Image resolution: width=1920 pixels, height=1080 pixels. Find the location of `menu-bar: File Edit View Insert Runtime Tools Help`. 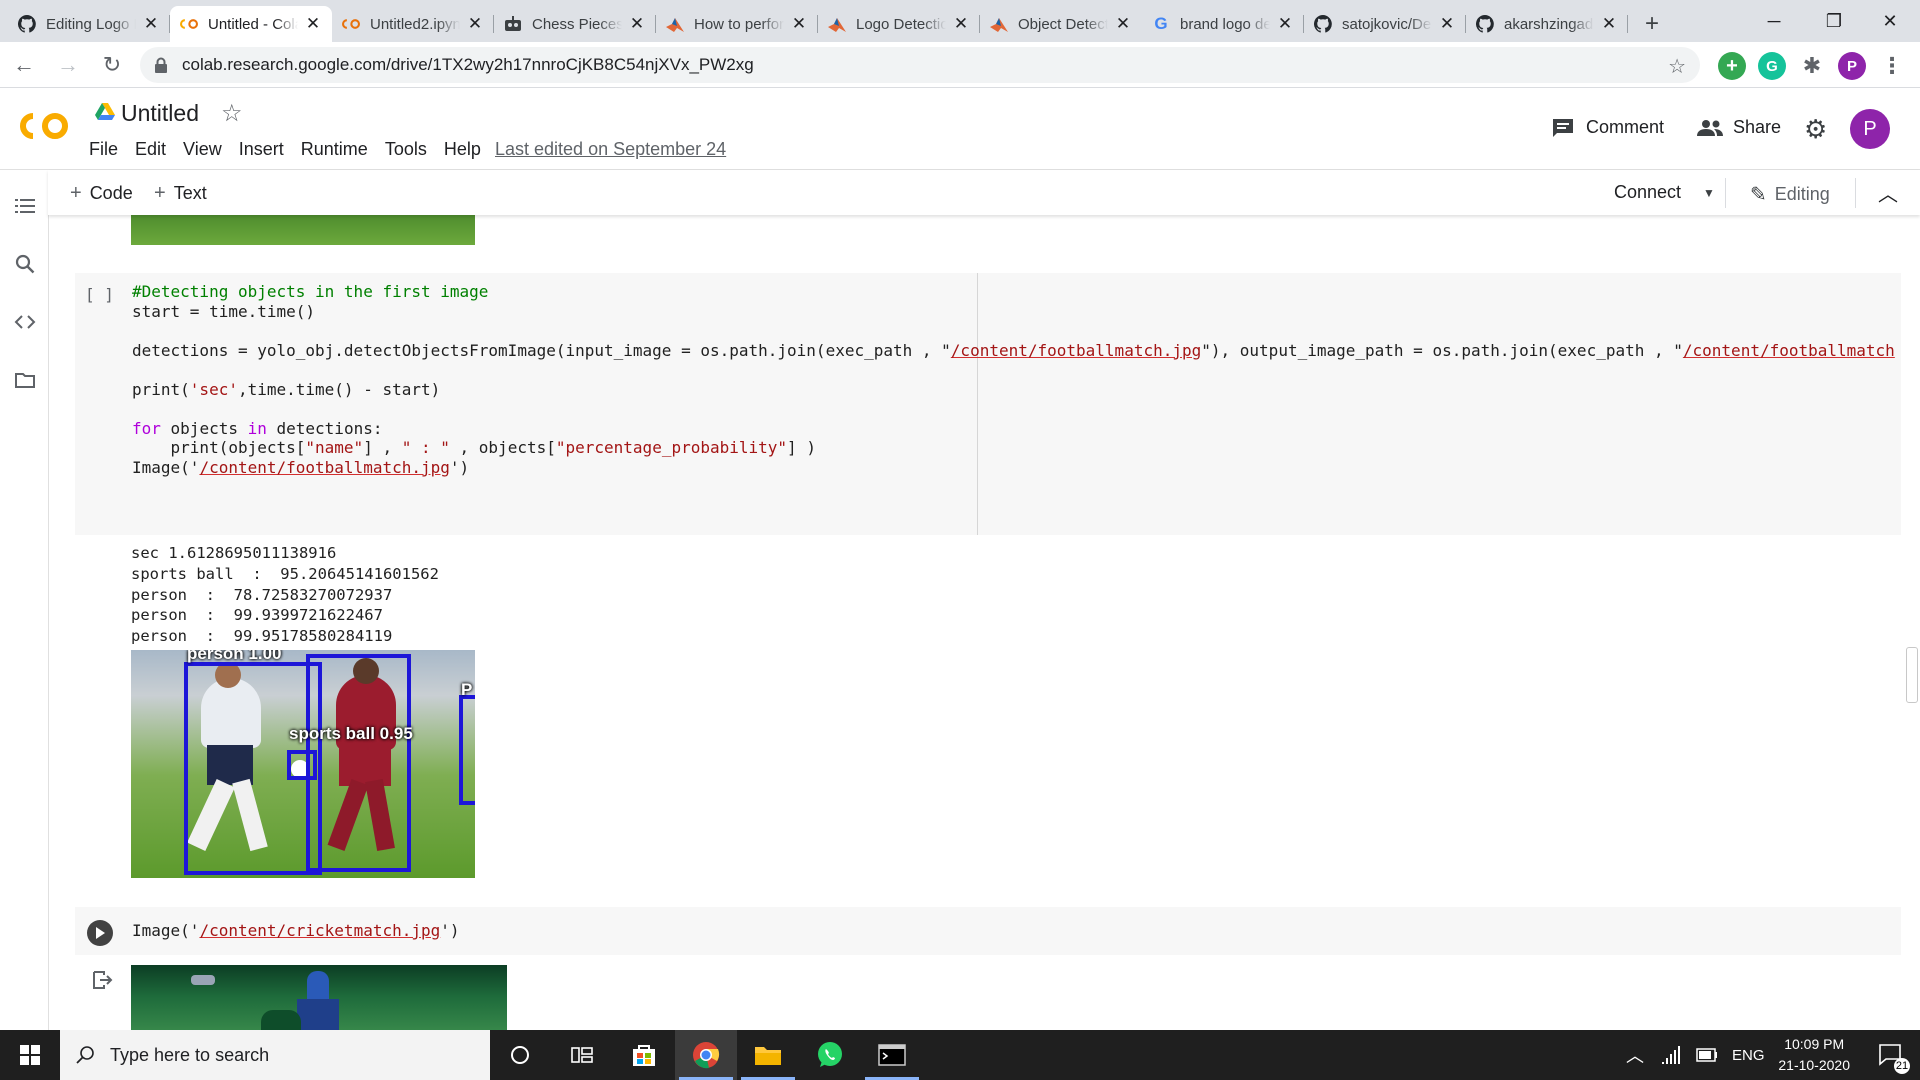

menu-bar: File Edit View Insert Runtime Tools Help is located at coordinates (293, 149).